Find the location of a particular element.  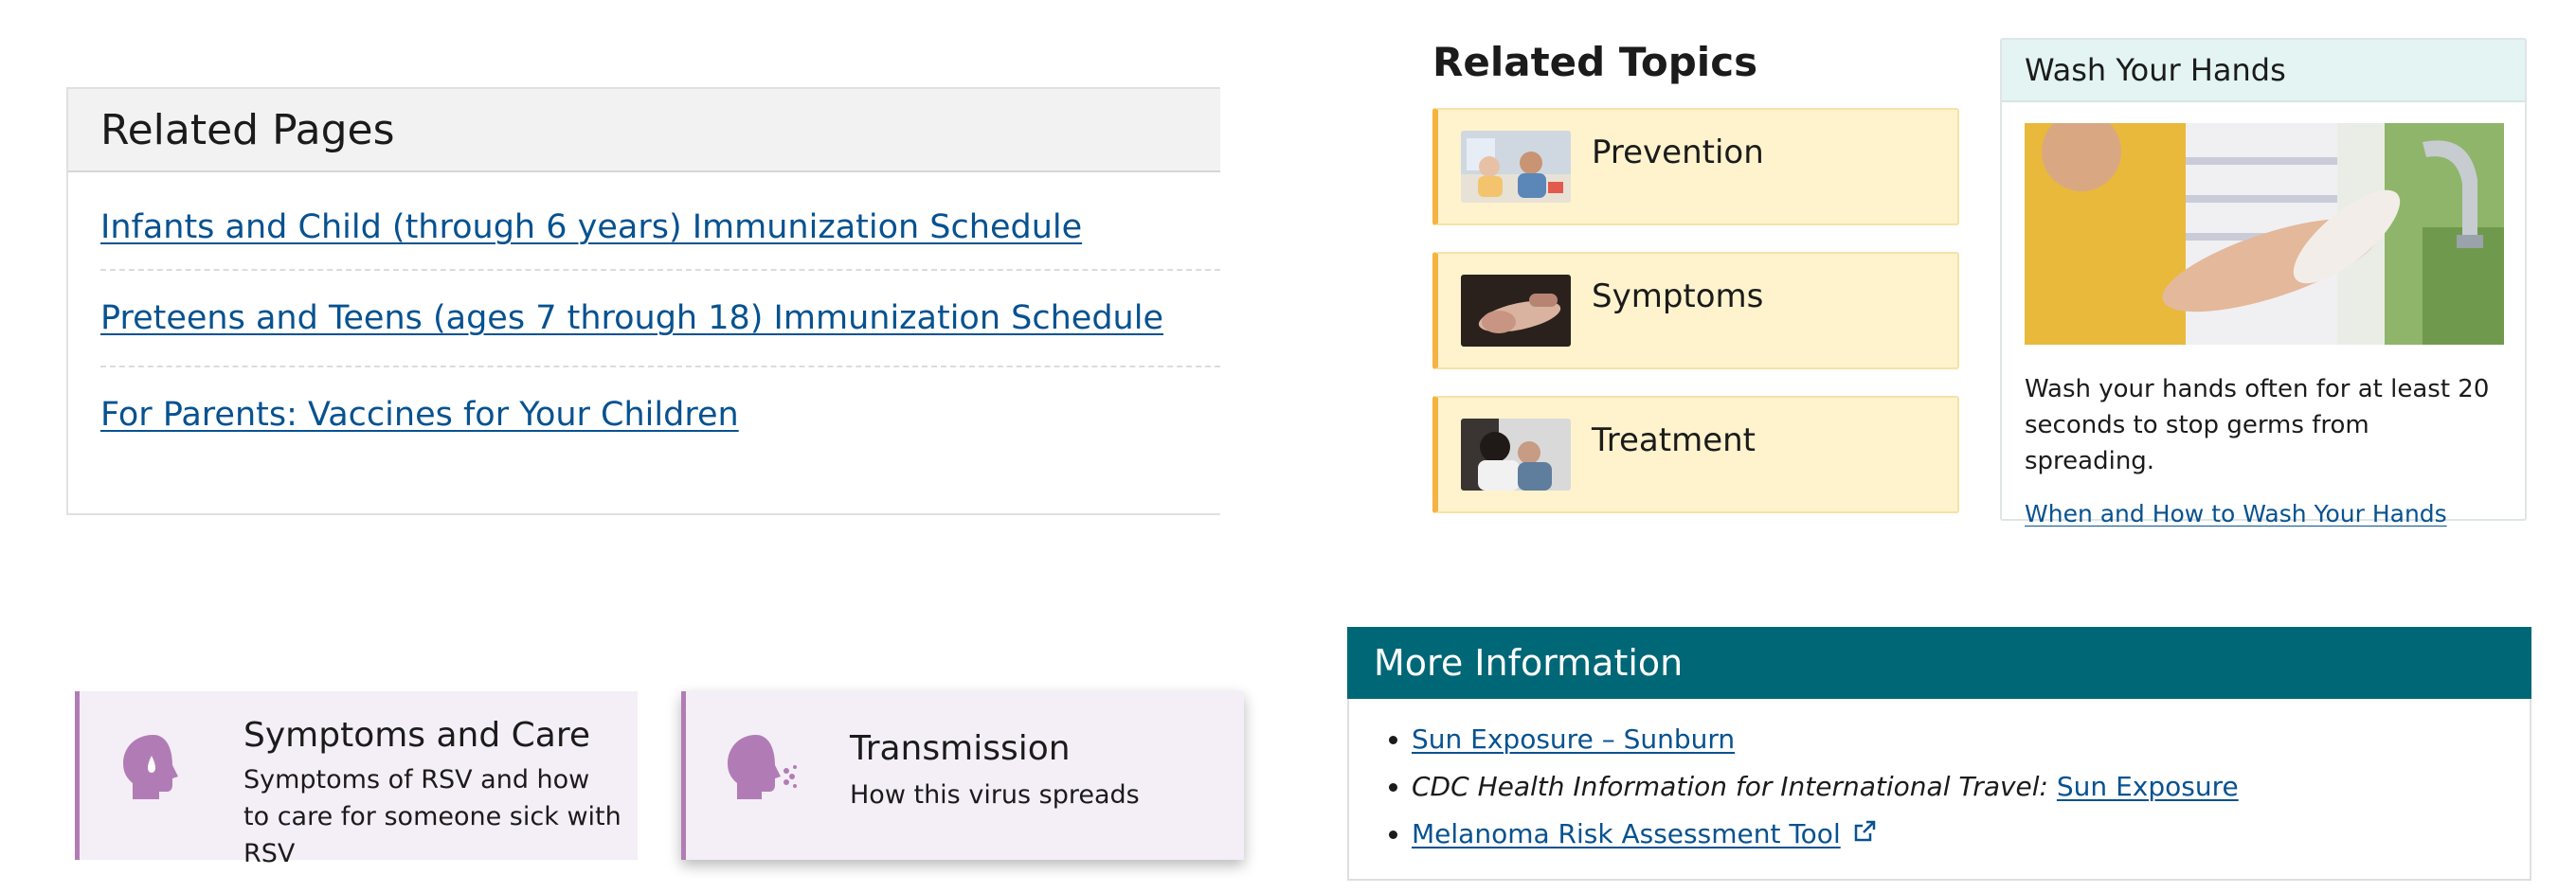

handwashing-image is located at coordinates (2264, 234).